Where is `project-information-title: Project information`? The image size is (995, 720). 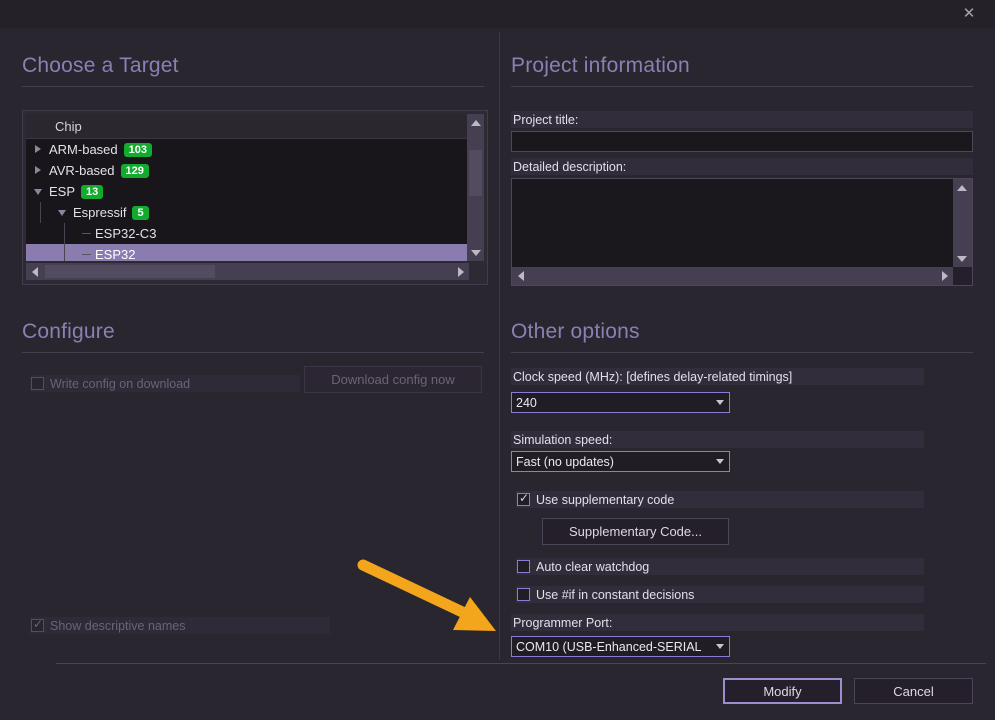
project-information-title: Project information is located at coordinates (600, 65).